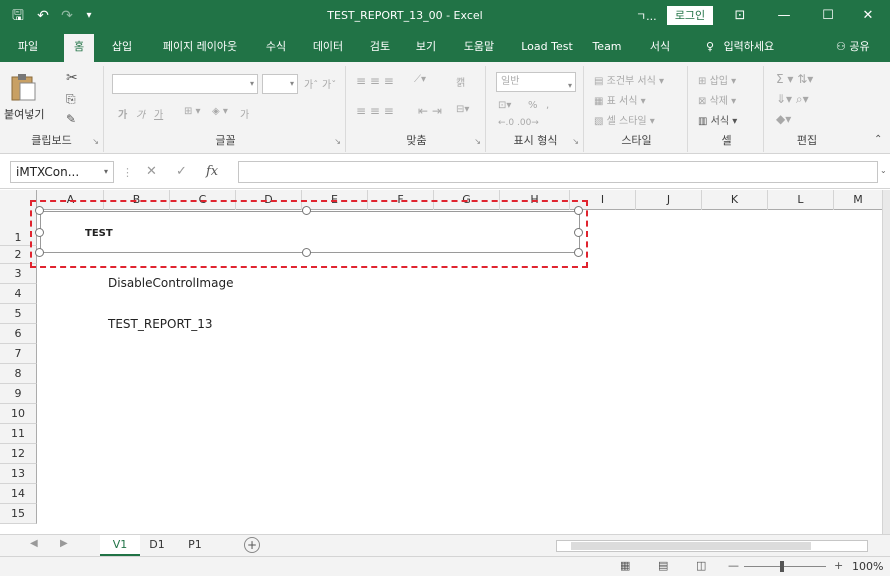 Image resolution: width=890 pixels, height=576 pixels. What do you see at coordinates (120, 545) in the screenshot?
I see `sheet-tab-v1: V1` at bounding box center [120, 545].